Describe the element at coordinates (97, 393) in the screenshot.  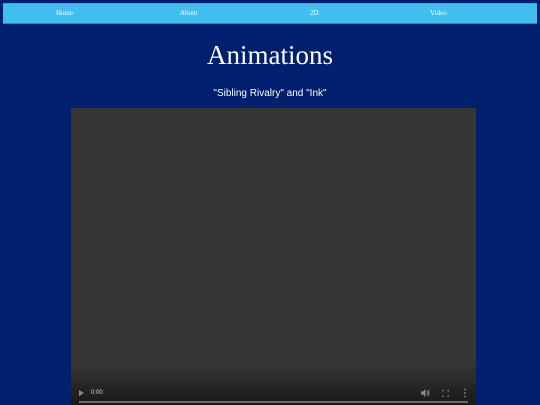
I see `video-time-display: 0:00` at that location.